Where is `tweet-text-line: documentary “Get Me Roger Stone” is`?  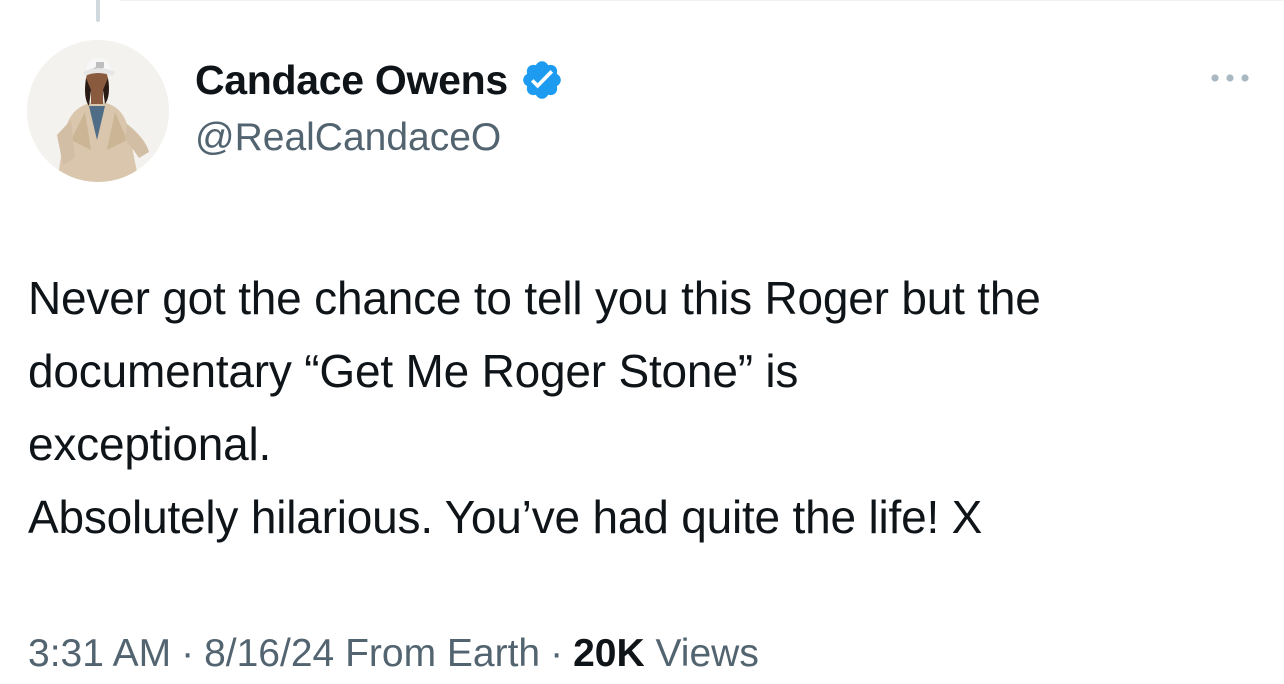
tweet-text-line: documentary “Get Me Roger Stone” is is located at coordinates (413, 371).